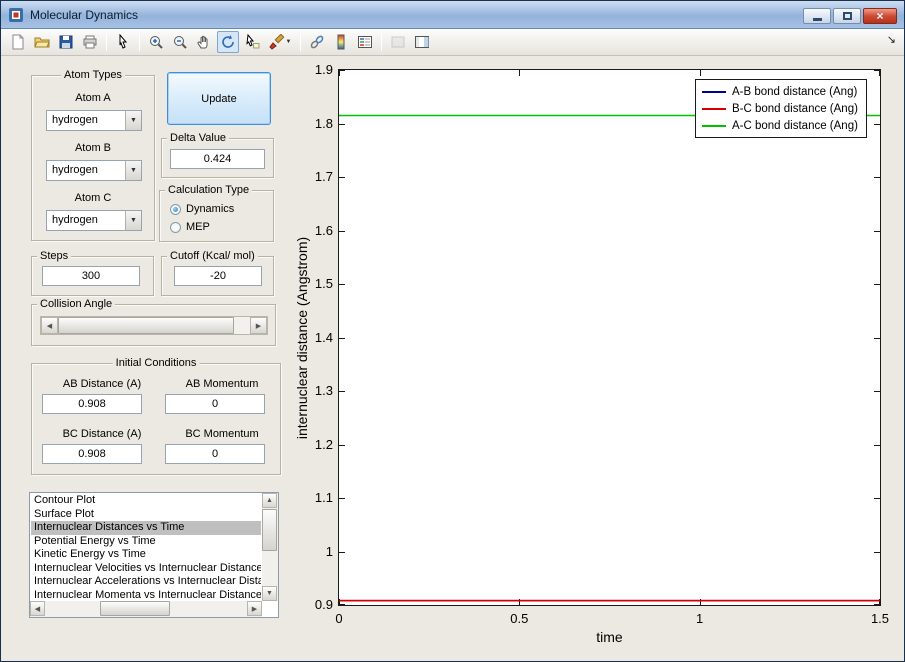 The height and width of the screenshot is (662, 905). Describe the element at coordinates (795, 91) in the screenshot. I see `legend-label: A-B bond distance (Ang)` at that location.